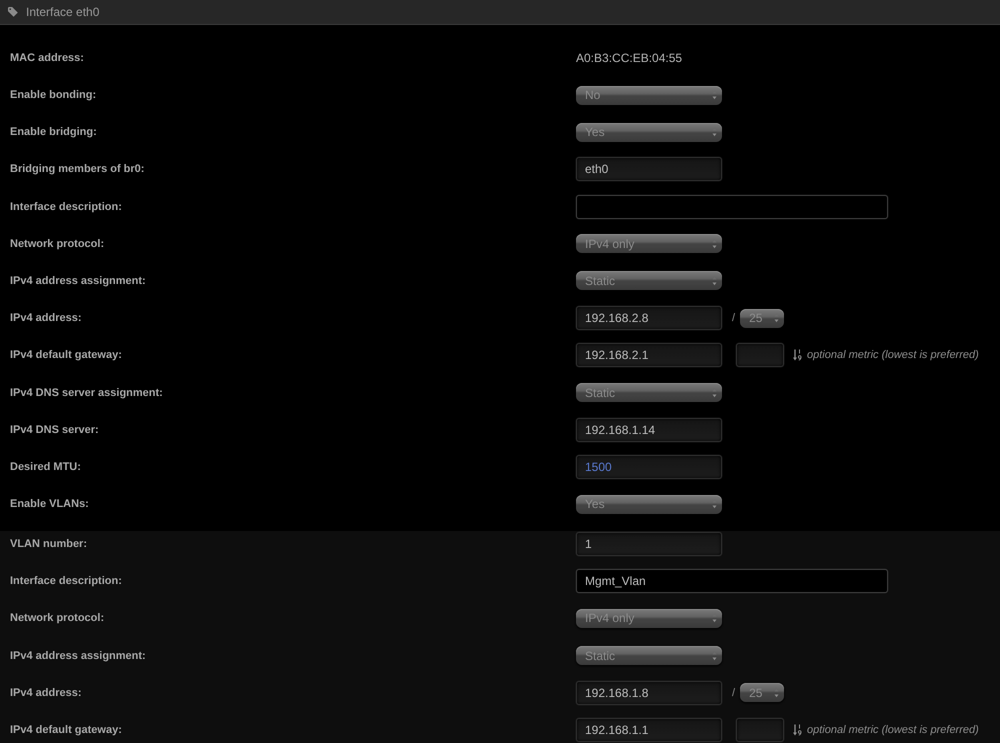  Describe the element at coordinates (13, 11) in the screenshot. I see `tag-icon` at that location.